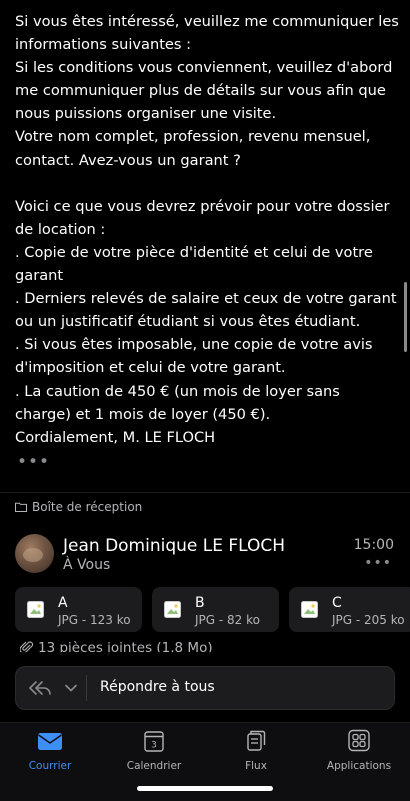 Image resolution: width=410 pixels, height=801 pixels. I want to click on divider, so click(86, 688).